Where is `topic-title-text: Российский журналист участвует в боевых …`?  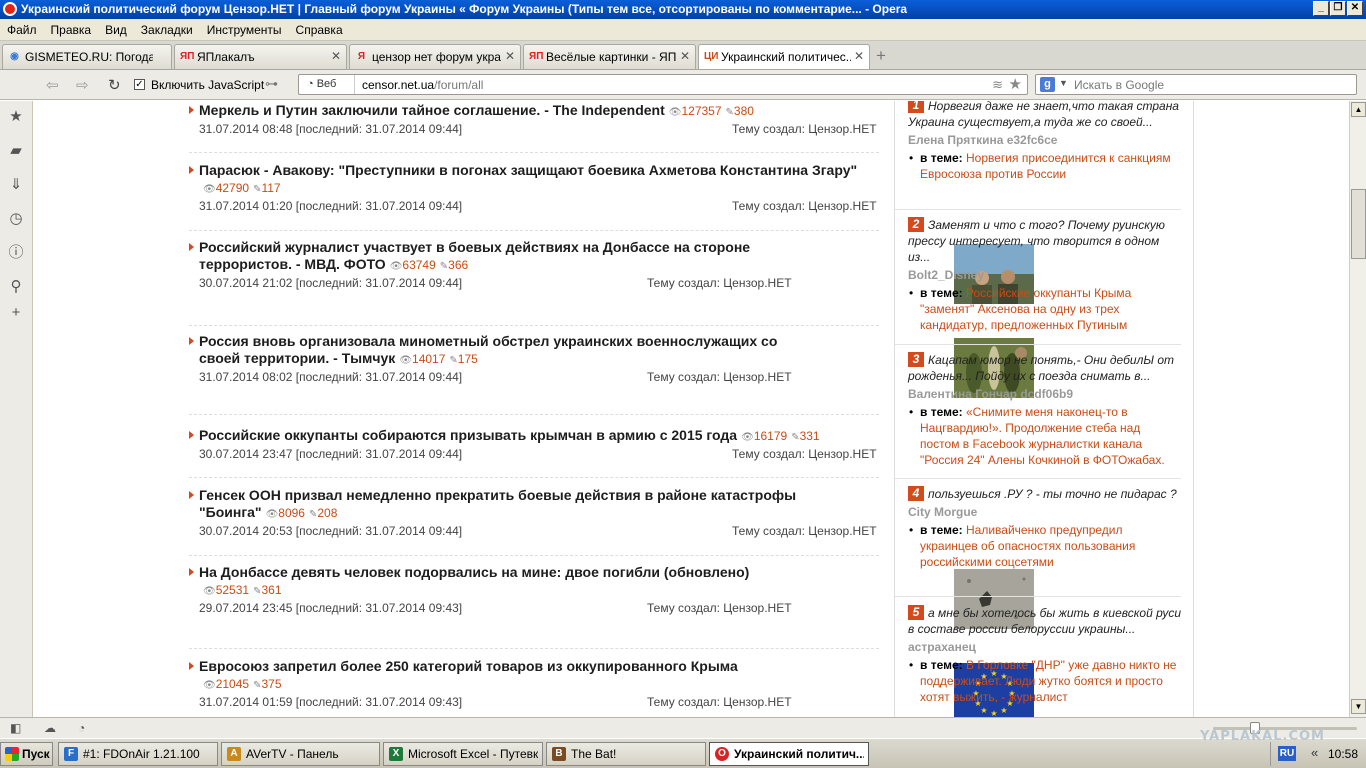
topic-title-text: Российский журналист участвует в боевых … is located at coordinates (474, 255).